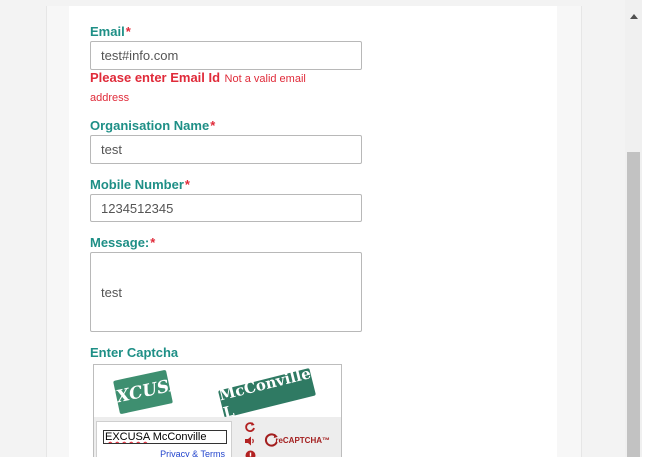 This screenshot has height=457, width=653. What do you see at coordinates (178, 437) in the screenshot?
I see `captcha-response-part2: McConville` at bounding box center [178, 437].